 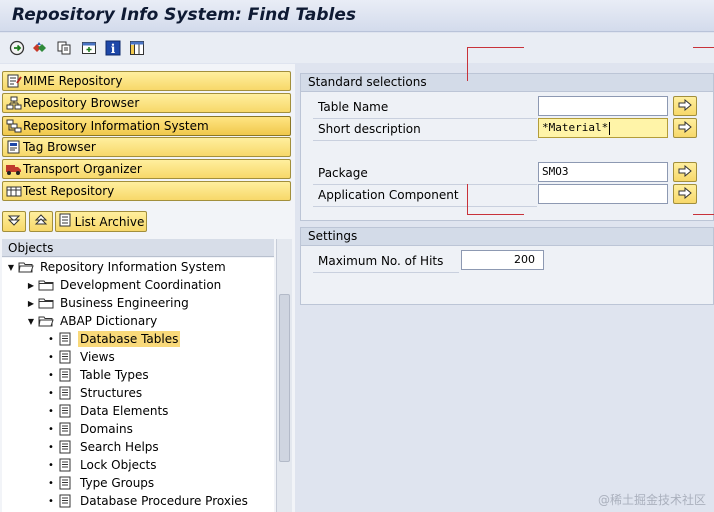 I want to click on svg-text: i, so click(x=112, y=49).